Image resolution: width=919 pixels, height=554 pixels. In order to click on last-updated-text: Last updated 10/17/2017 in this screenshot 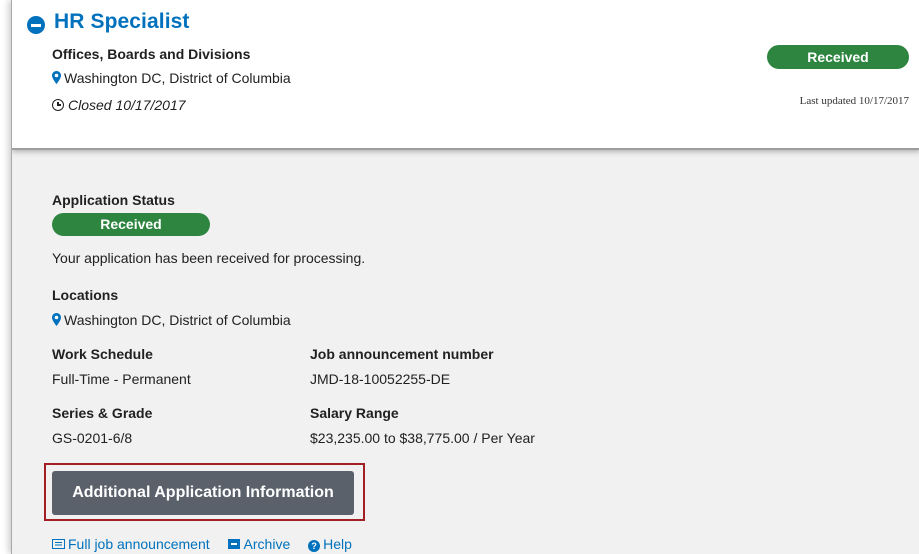, I will do `click(854, 101)`.